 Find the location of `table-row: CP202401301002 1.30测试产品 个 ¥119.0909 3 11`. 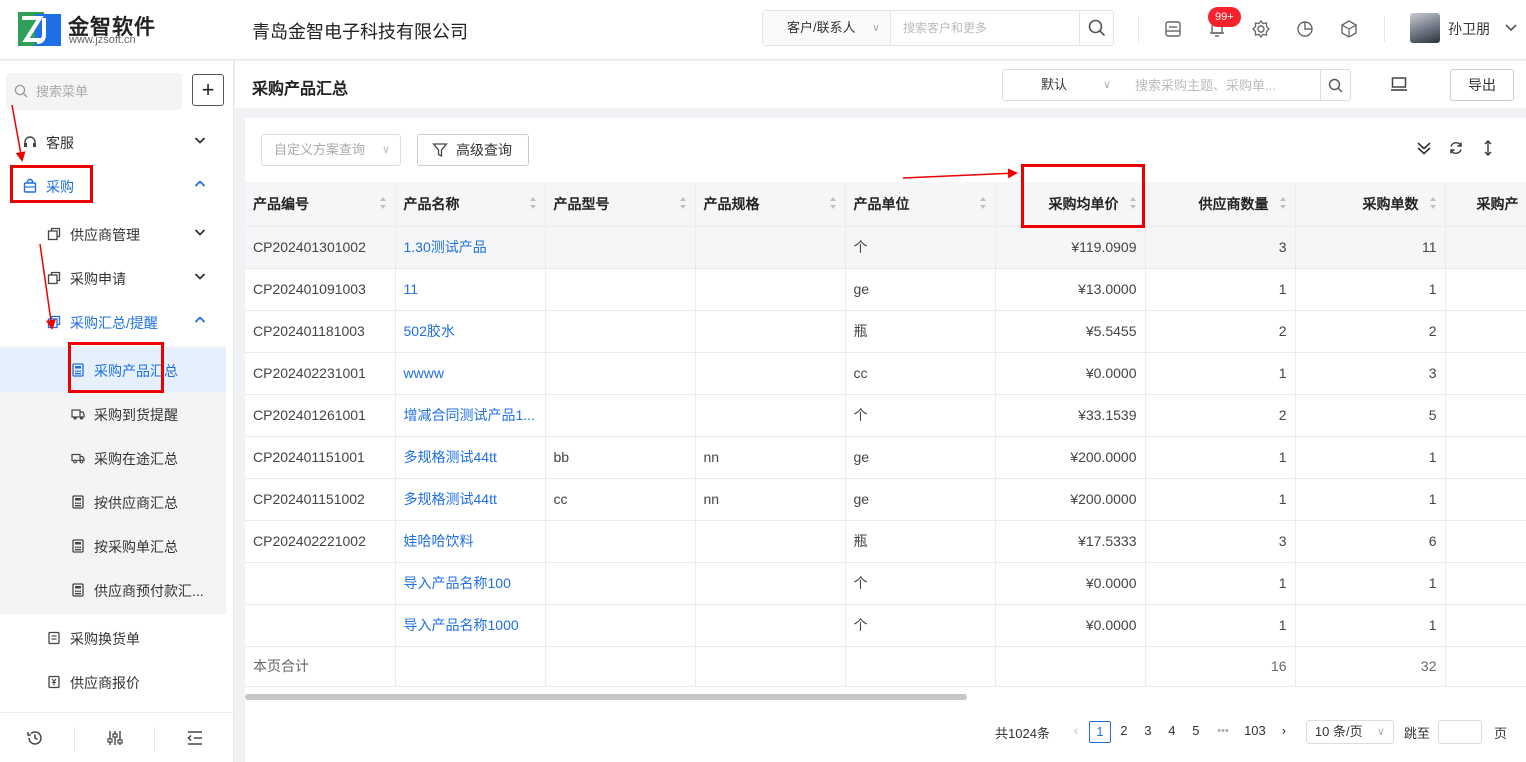

table-row: CP202401301002 1.30测试产品 个 ¥119.0909 3 11 is located at coordinates (885, 247).